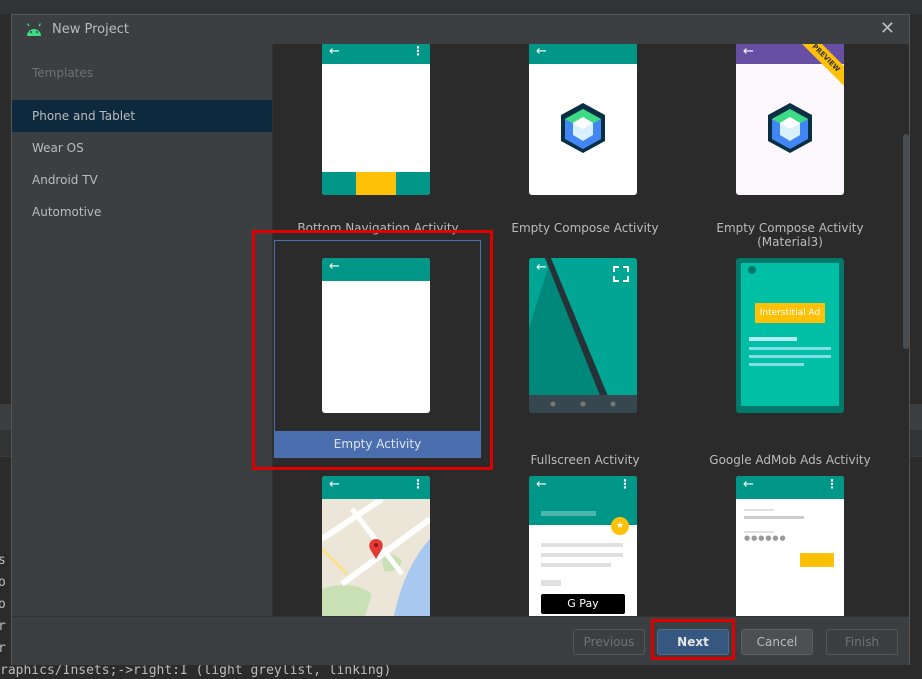 The width and height of the screenshot is (922, 679). Describe the element at coordinates (142, 212) in the screenshot. I see `sidebar-item-automotive: Automotive` at that location.